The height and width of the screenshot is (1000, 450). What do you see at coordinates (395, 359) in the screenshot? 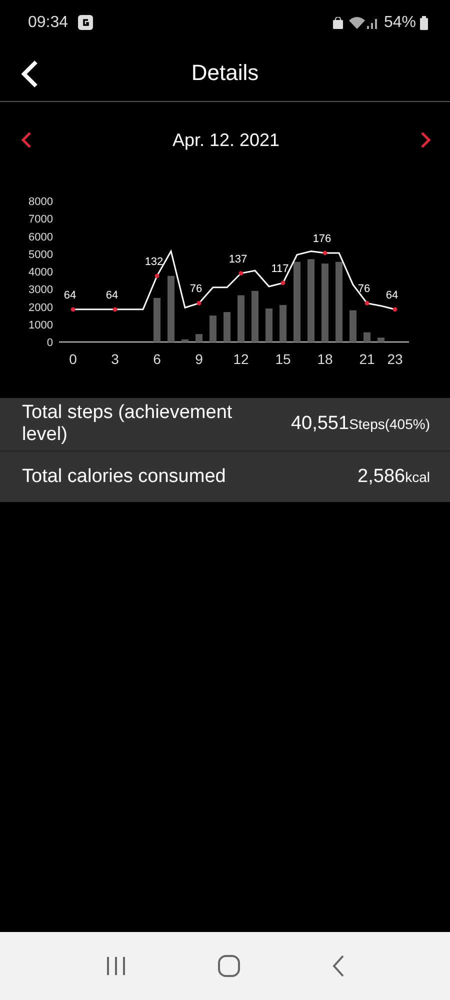
I see `axis-label: 23` at bounding box center [395, 359].